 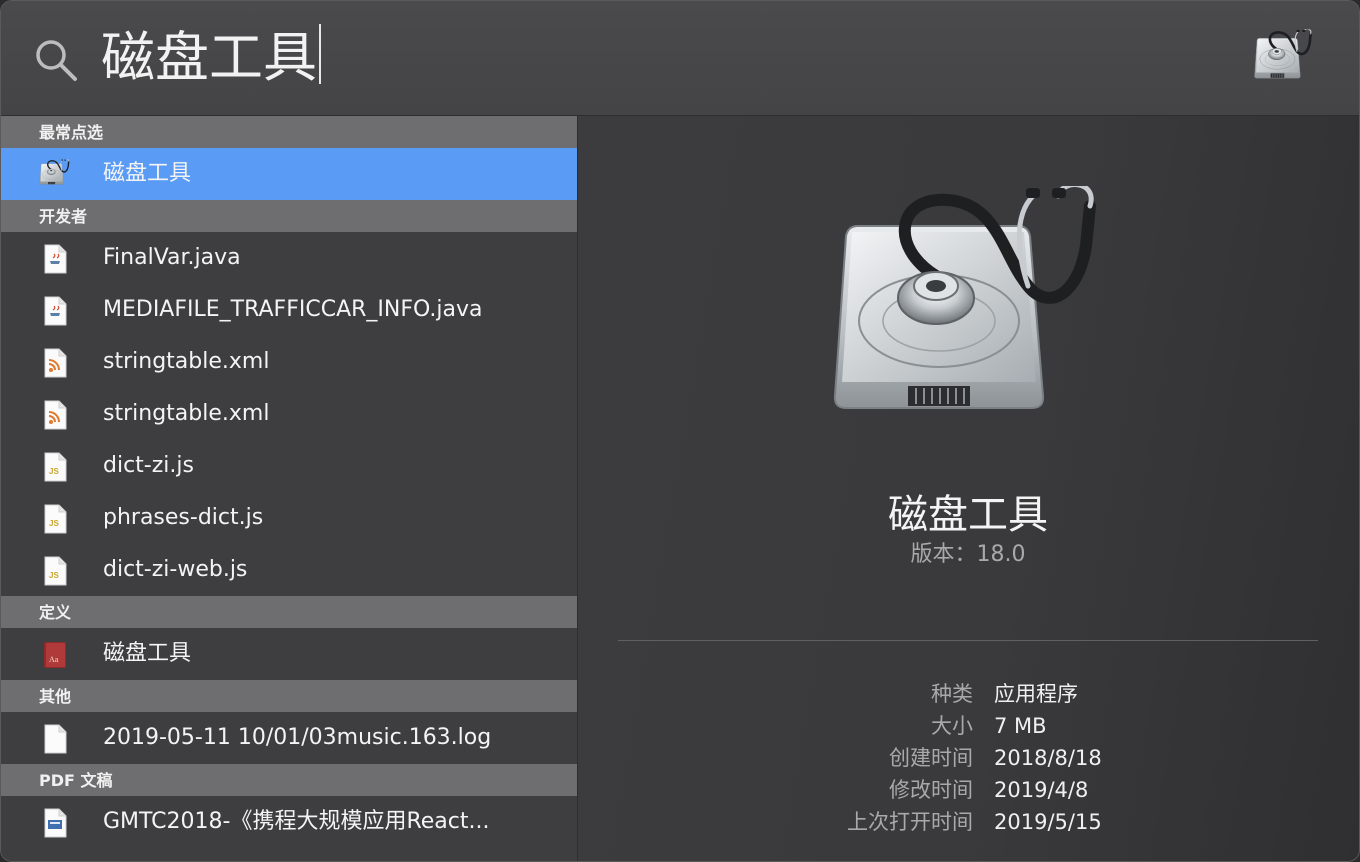 I want to click on list-item-label: FinalVar.java, so click(x=172, y=257).